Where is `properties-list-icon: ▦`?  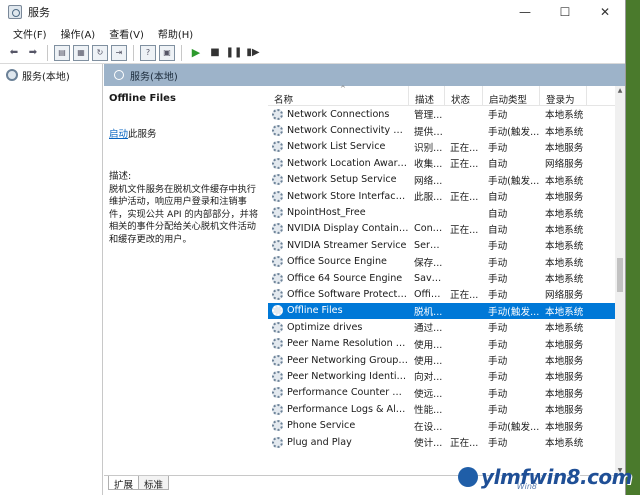 properties-list-icon: ▦ is located at coordinates (81, 52).